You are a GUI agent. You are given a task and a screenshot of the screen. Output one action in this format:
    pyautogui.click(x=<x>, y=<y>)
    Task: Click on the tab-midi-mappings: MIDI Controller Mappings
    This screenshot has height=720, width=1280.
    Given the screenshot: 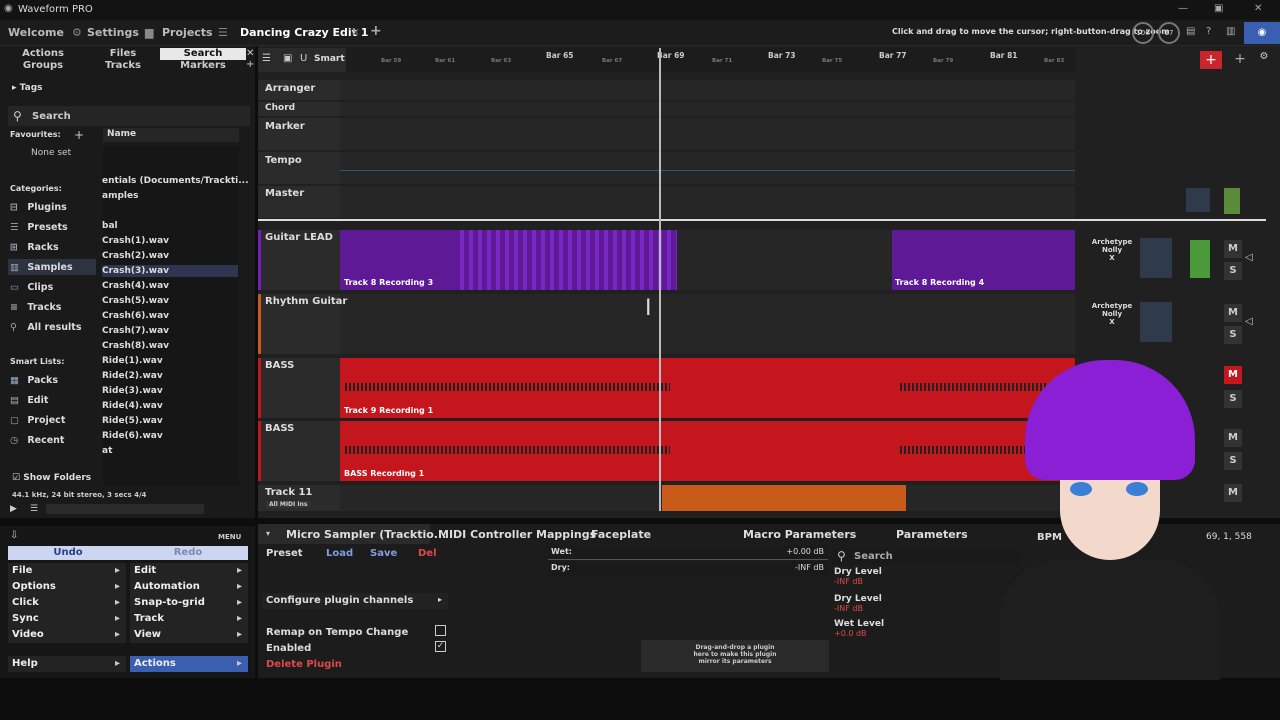 What is the action you would take?
    pyautogui.click(x=517, y=534)
    